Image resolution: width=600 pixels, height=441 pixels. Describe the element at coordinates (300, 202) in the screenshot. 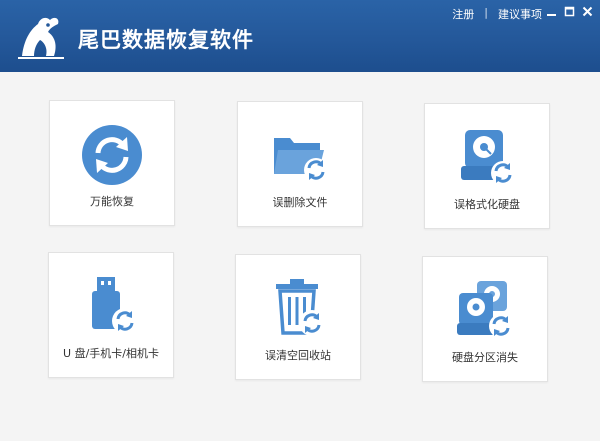

I see `card-label: 误删除文件` at that location.